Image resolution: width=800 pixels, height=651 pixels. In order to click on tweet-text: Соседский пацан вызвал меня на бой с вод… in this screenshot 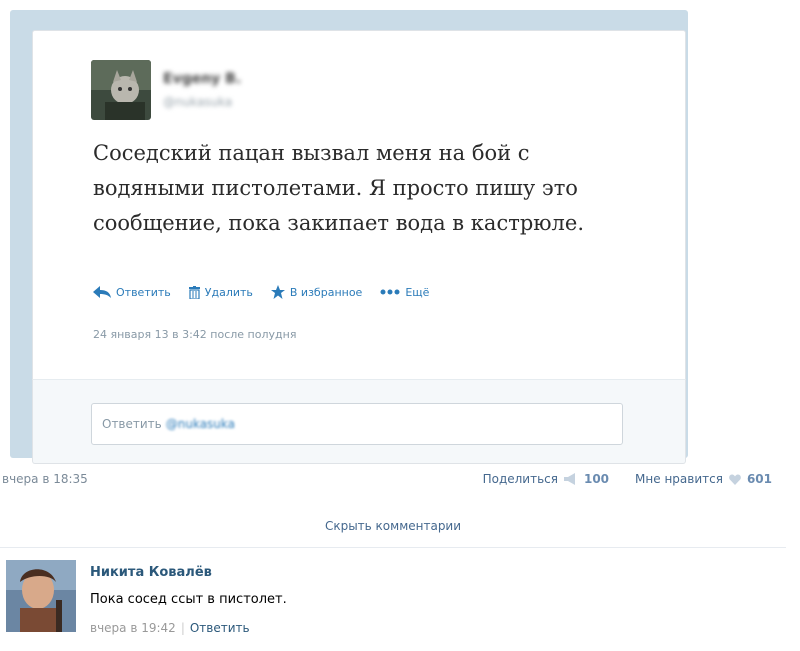, I will do `click(338, 188)`.